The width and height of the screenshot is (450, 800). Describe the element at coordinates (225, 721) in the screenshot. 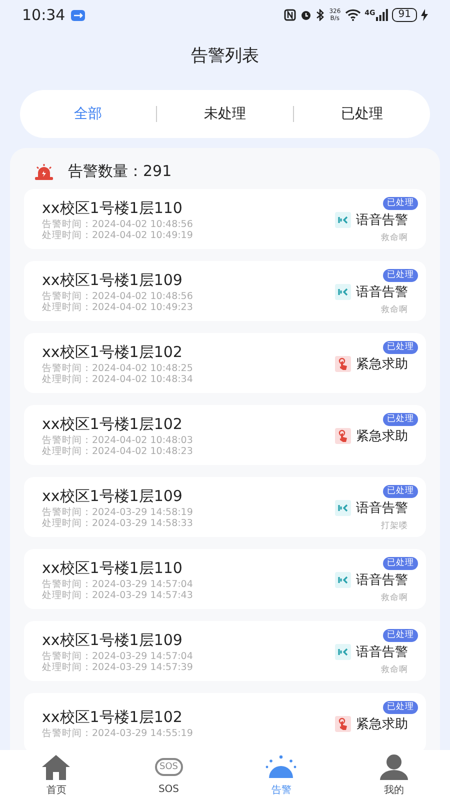

I see `alarm-card: xx校区1号楼1层102 告警时间：2024-03-29 14:55:19 已处理 紧急求助` at that location.